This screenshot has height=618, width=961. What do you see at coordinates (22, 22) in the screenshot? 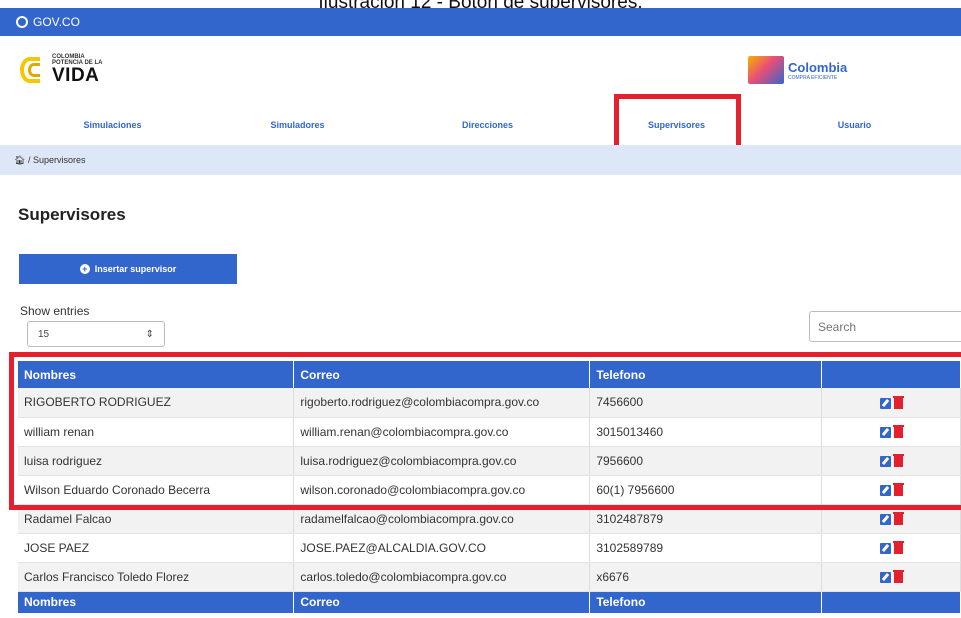
I see `gov-shield-icon` at bounding box center [22, 22].